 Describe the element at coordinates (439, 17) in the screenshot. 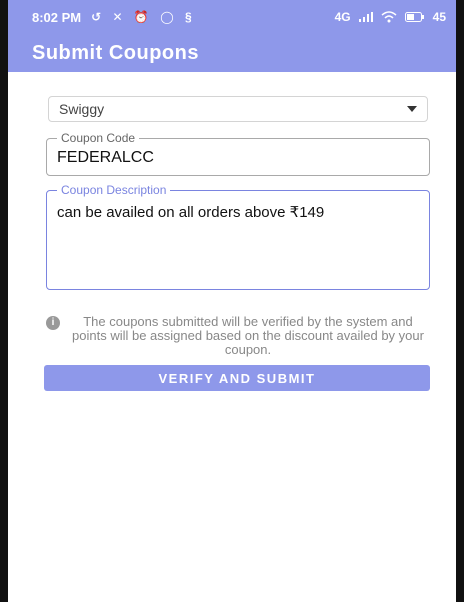

I see `battery-level: 45` at that location.